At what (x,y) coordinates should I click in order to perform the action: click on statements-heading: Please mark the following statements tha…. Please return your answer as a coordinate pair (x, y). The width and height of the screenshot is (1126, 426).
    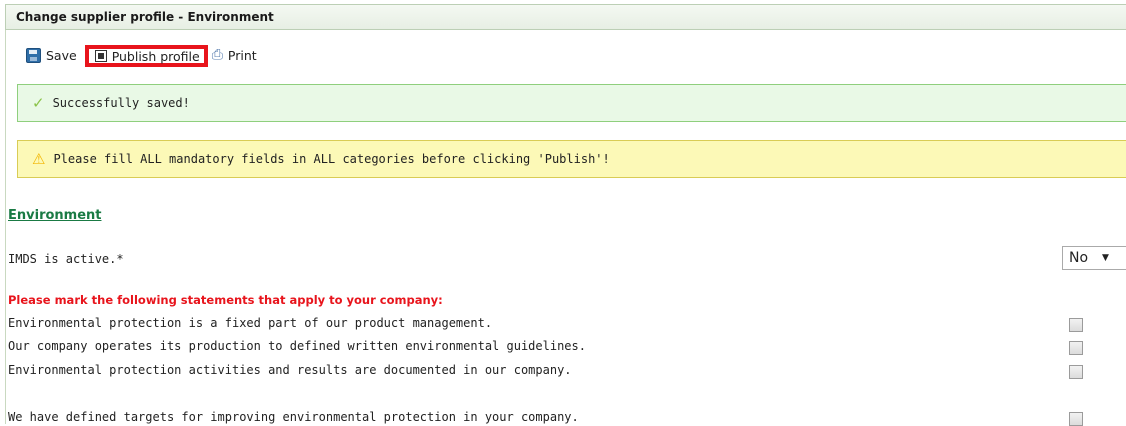
    Looking at the image, I should click on (225, 300).